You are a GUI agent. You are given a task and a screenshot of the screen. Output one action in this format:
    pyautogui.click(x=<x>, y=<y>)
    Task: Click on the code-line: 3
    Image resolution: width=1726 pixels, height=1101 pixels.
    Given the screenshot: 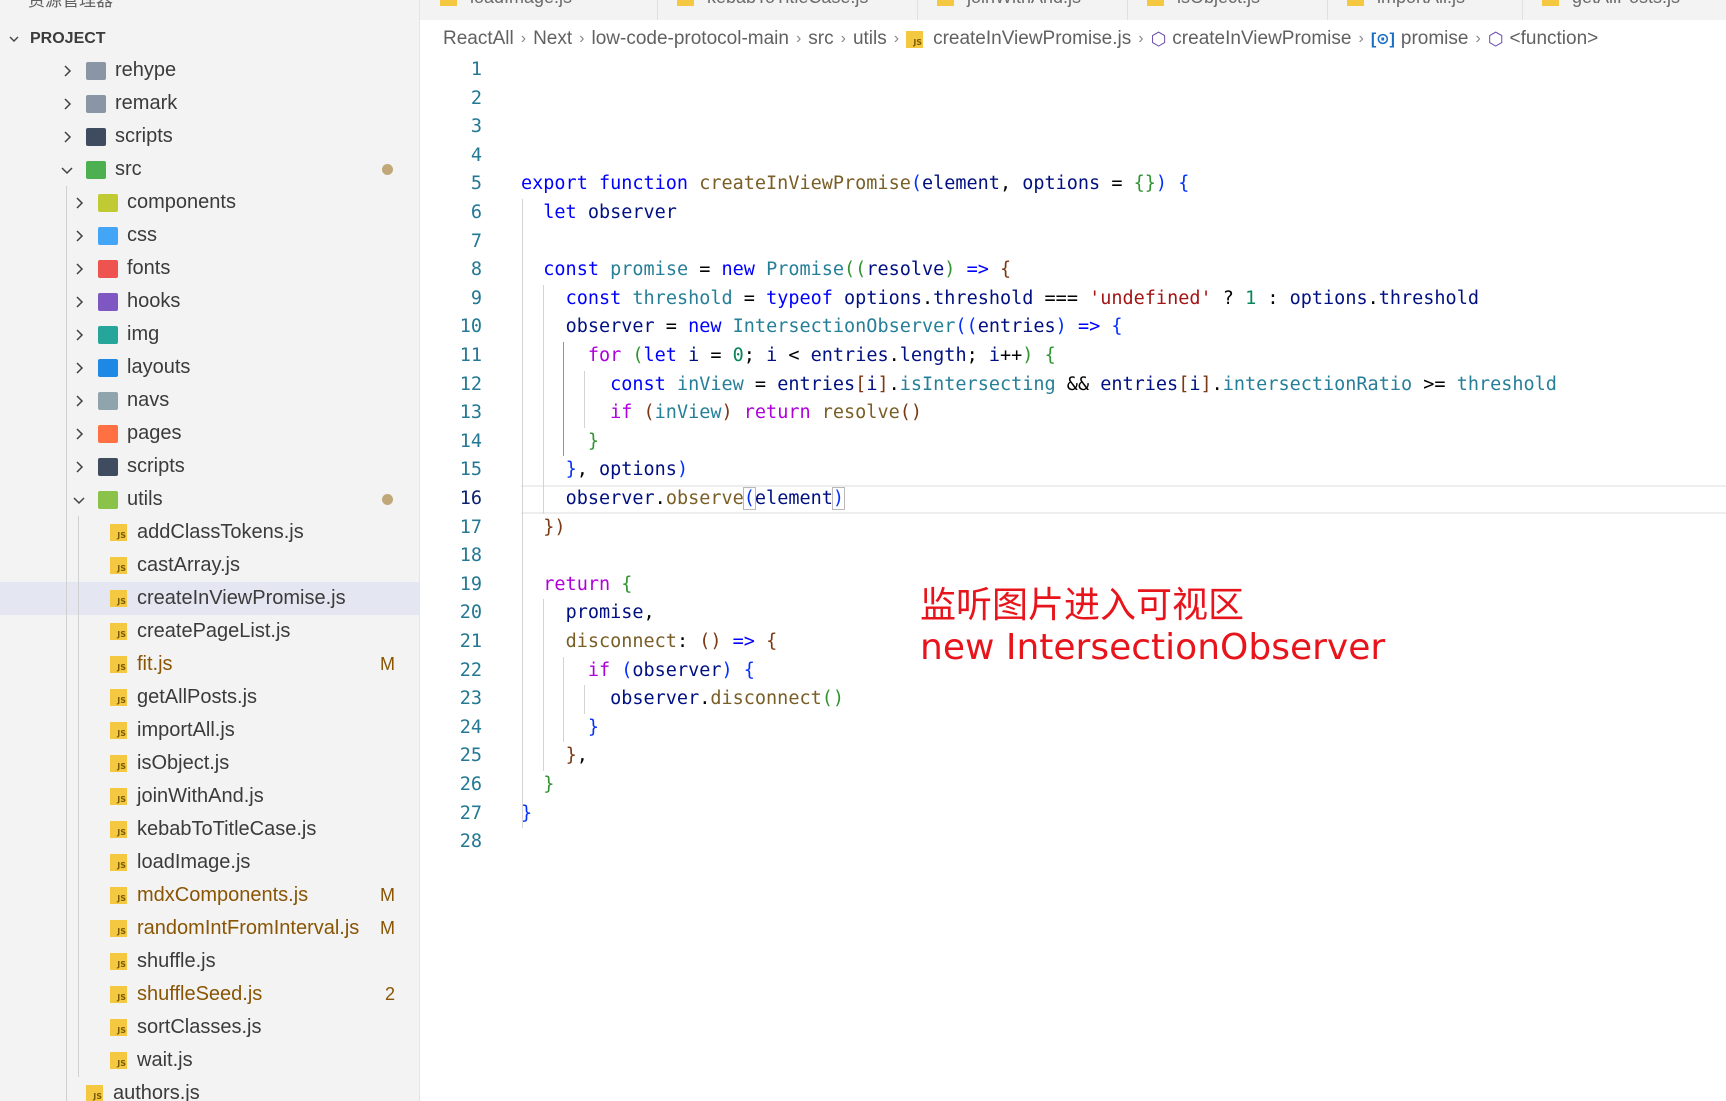 What is the action you would take?
    pyautogui.click(x=1073, y=127)
    